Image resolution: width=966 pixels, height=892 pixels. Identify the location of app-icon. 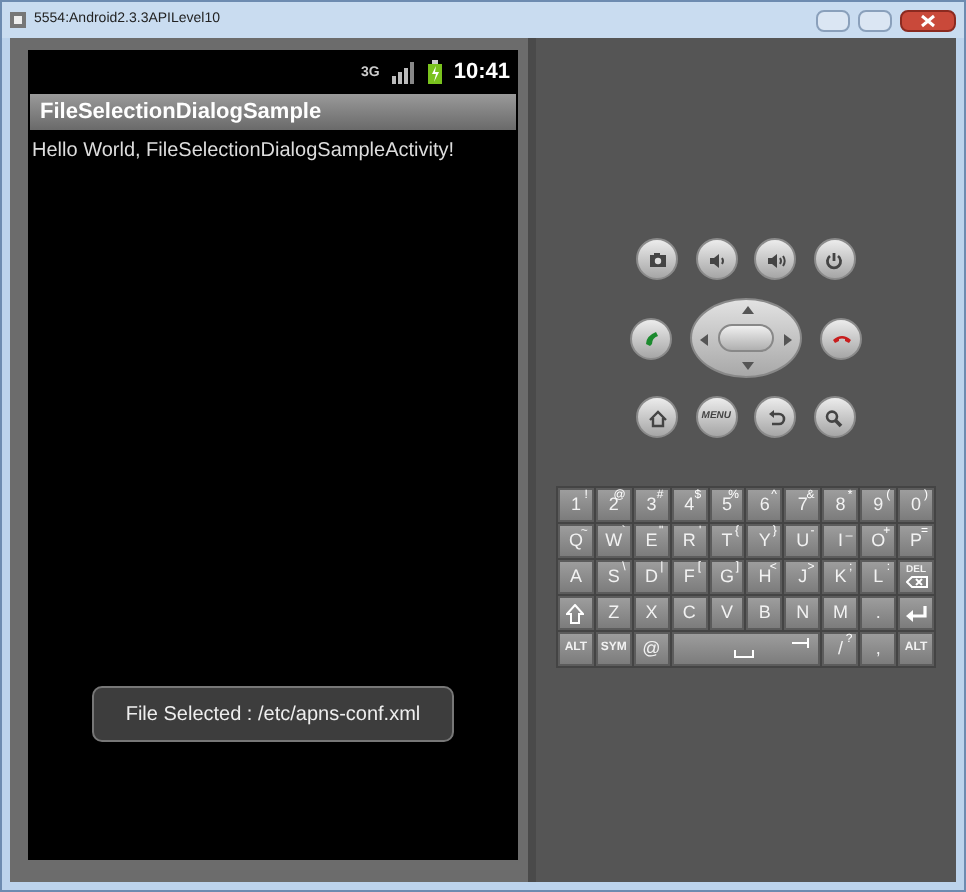
(18, 20).